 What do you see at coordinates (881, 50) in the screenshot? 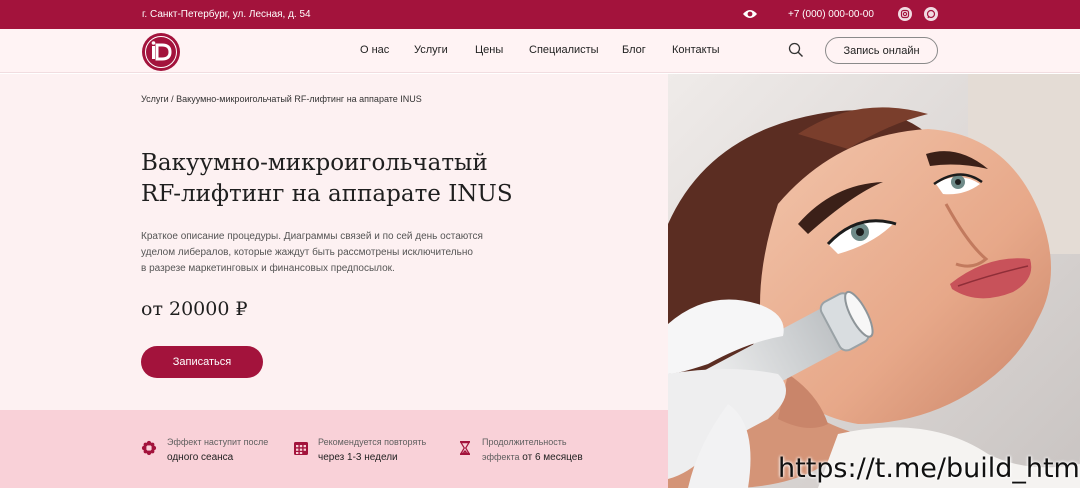
I see `book-online-button: Запись онлайн` at bounding box center [881, 50].